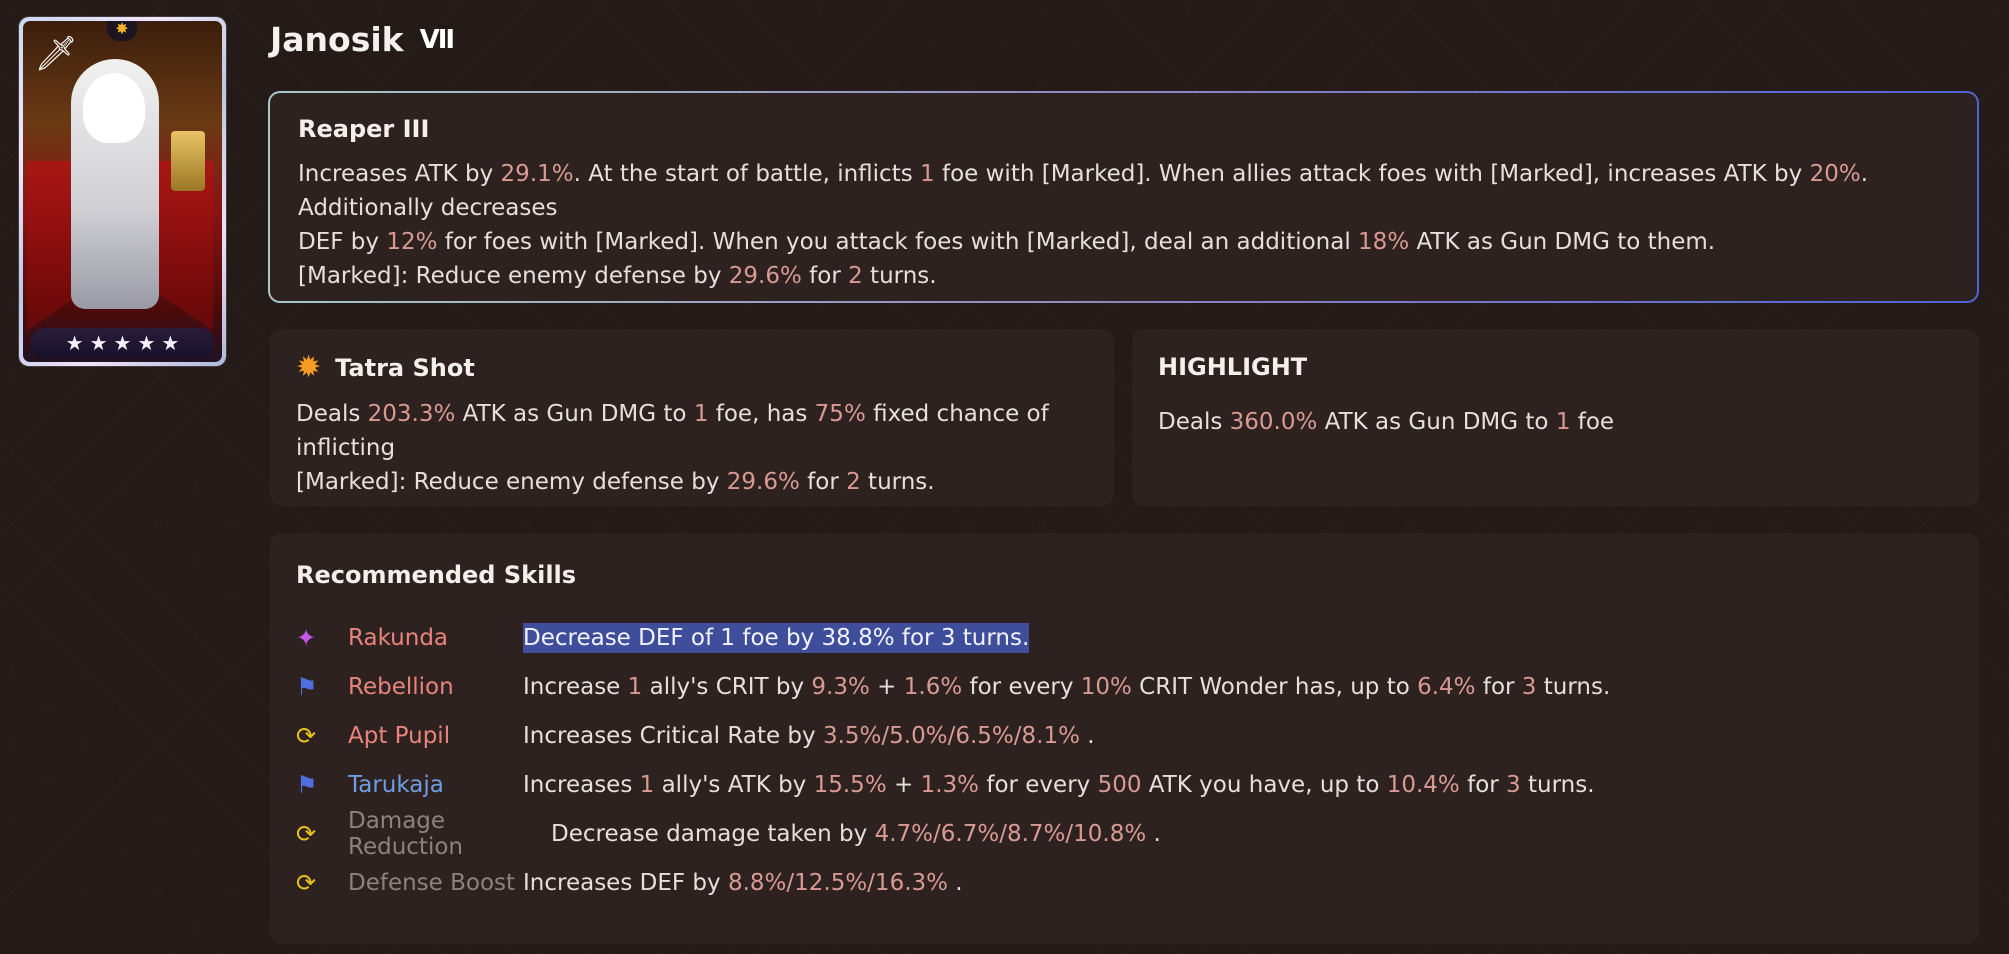 This screenshot has height=954, width=2009. I want to click on highlighted-value: 15.5%, so click(850, 784).